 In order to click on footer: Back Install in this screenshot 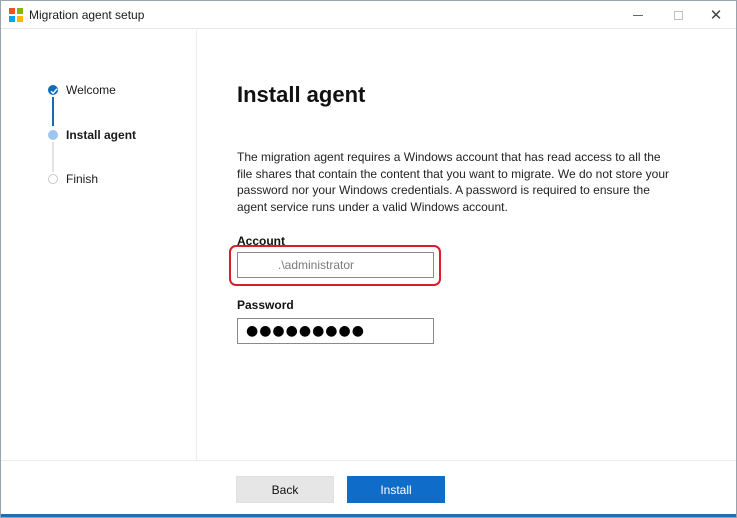, I will do `click(368, 488)`.